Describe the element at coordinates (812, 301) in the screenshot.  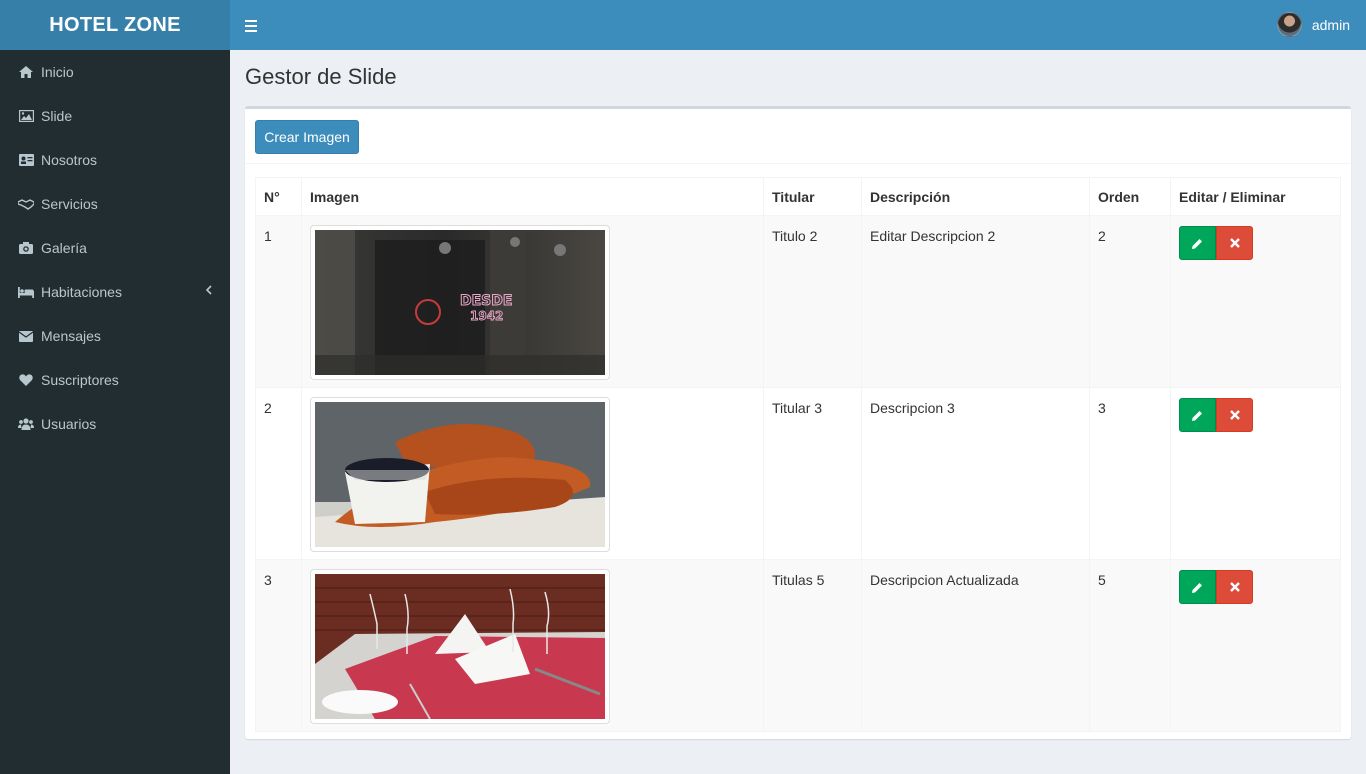
I see `row-title: Titulo 2` at that location.